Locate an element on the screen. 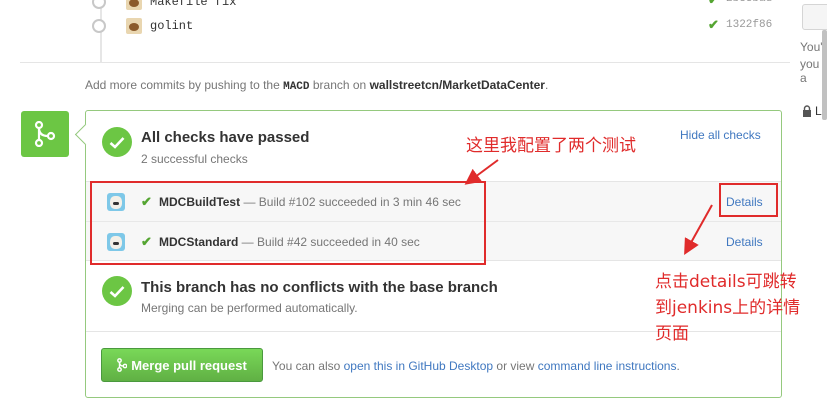 The height and width of the screenshot is (414, 827). hint-text: branch on is located at coordinates (339, 85).